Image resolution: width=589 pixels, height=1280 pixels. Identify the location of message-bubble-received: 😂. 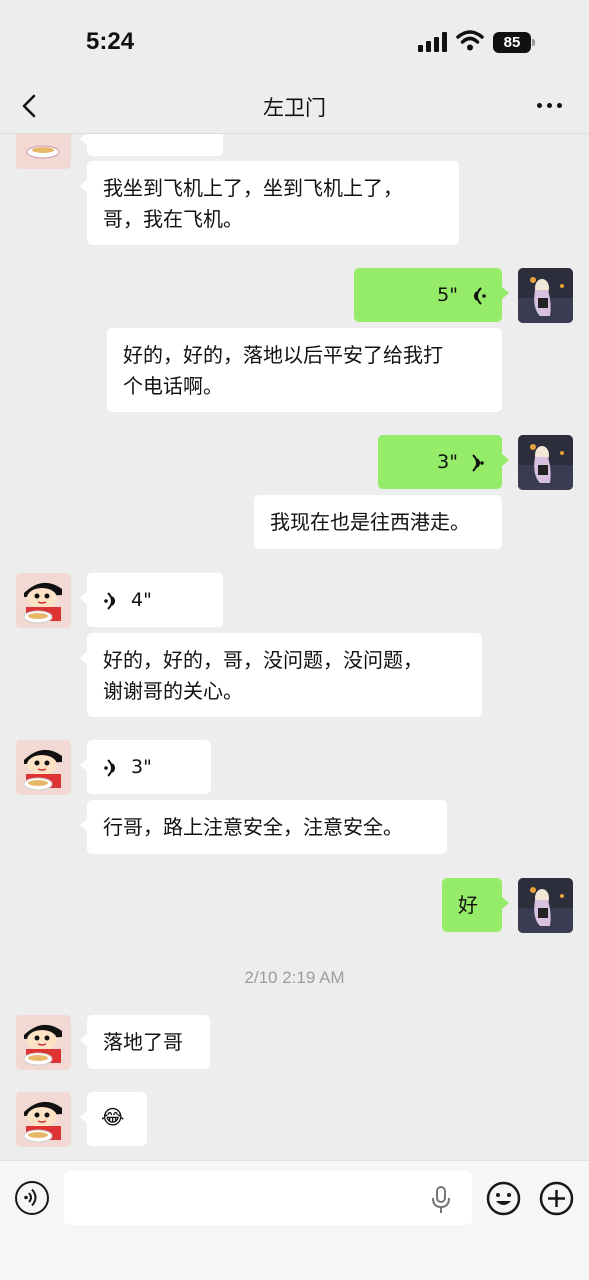
(113, 1119).